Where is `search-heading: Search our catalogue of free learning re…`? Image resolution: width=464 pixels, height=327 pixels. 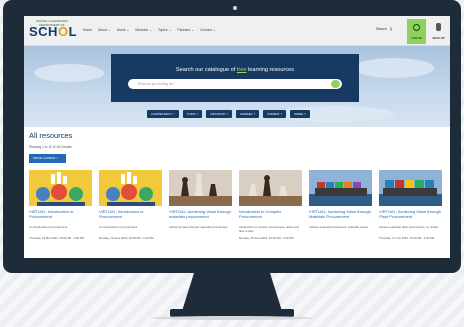
search-heading: Search our catalogue of free learning re… is located at coordinates (235, 70).